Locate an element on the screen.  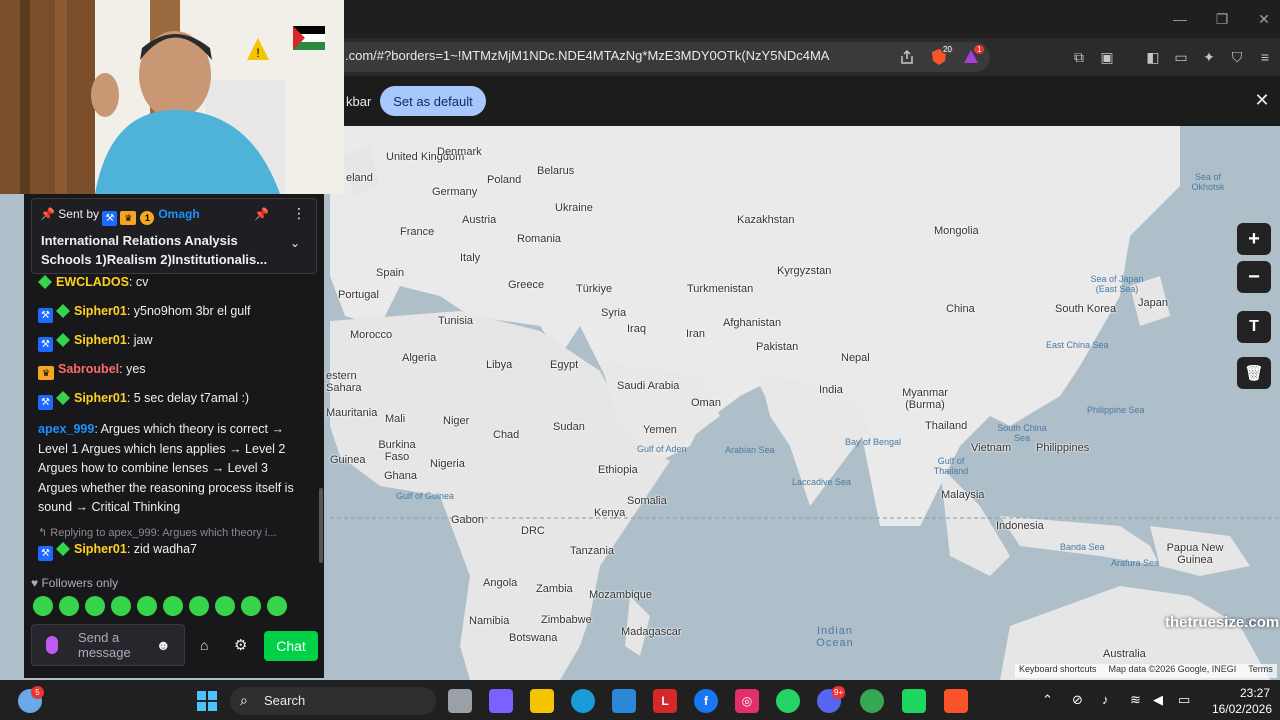
minimize-icon: — is located at coordinates (1180, 19).